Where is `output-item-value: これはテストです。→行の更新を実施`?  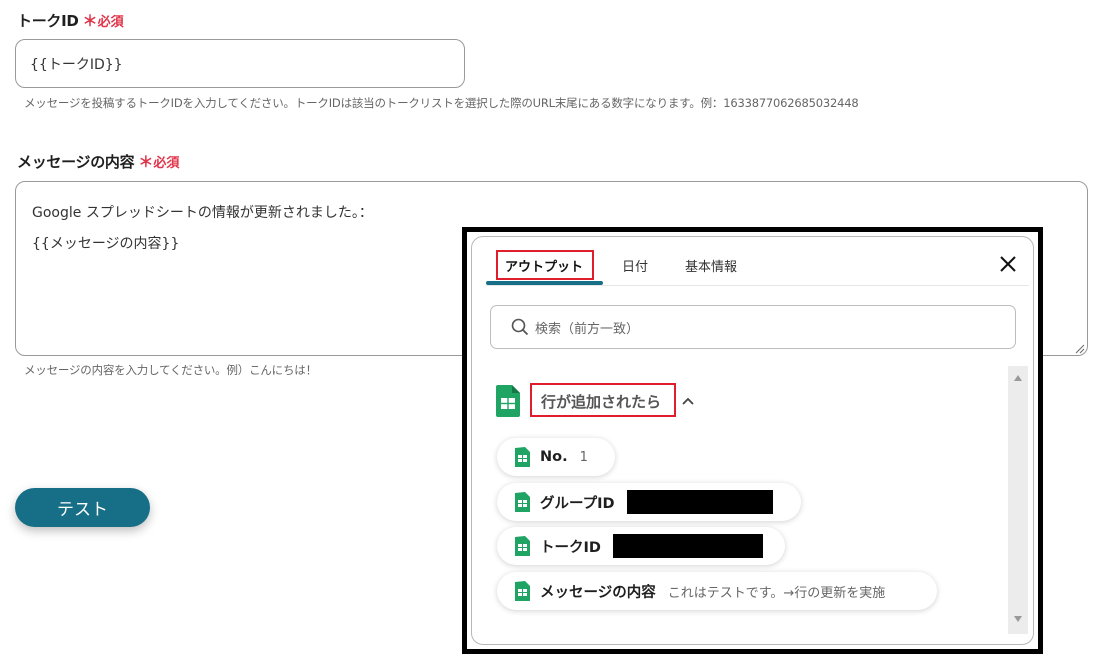
output-item-value: これはテストです。→行の更新を実施 is located at coordinates (776, 593).